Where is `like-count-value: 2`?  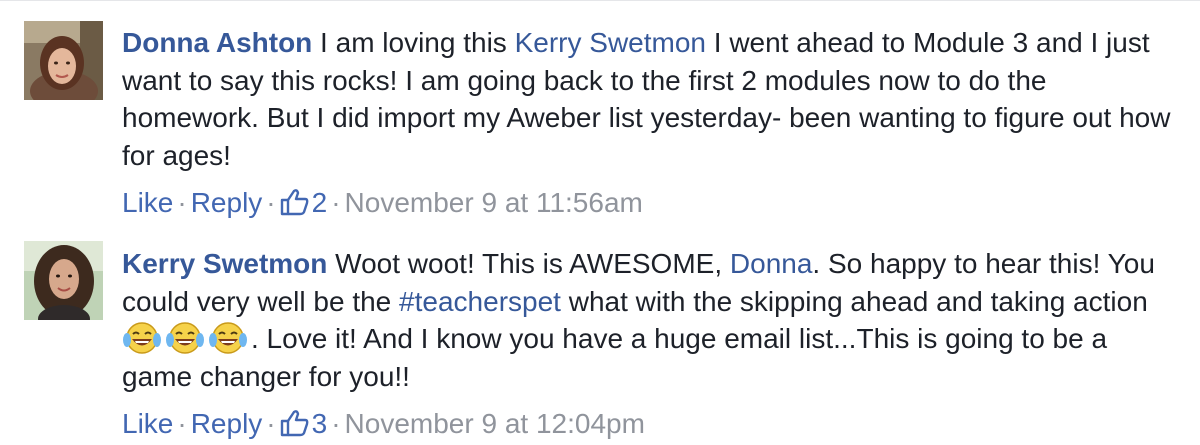 like-count-value: 2 is located at coordinates (319, 202).